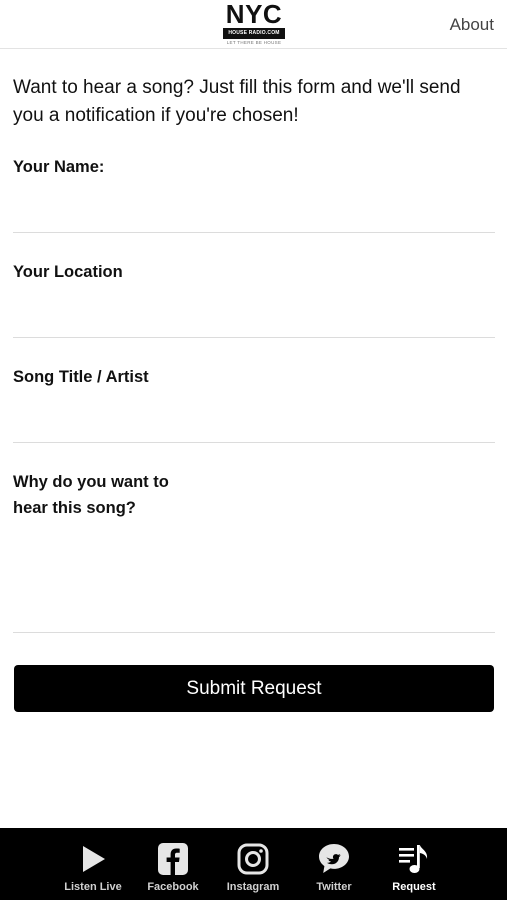  I want to click on about-link: About, so click(472, 25).